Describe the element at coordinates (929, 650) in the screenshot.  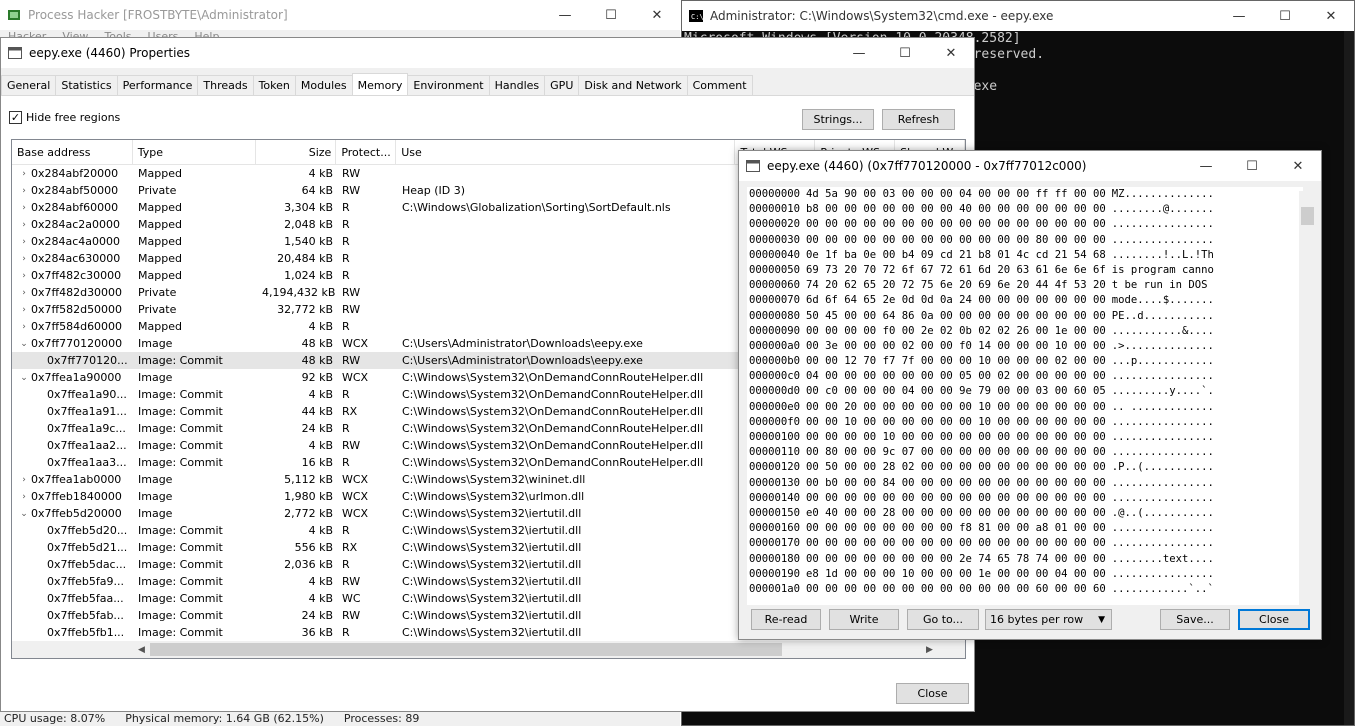
I see `scroll-right-icon: ▶` at that location.